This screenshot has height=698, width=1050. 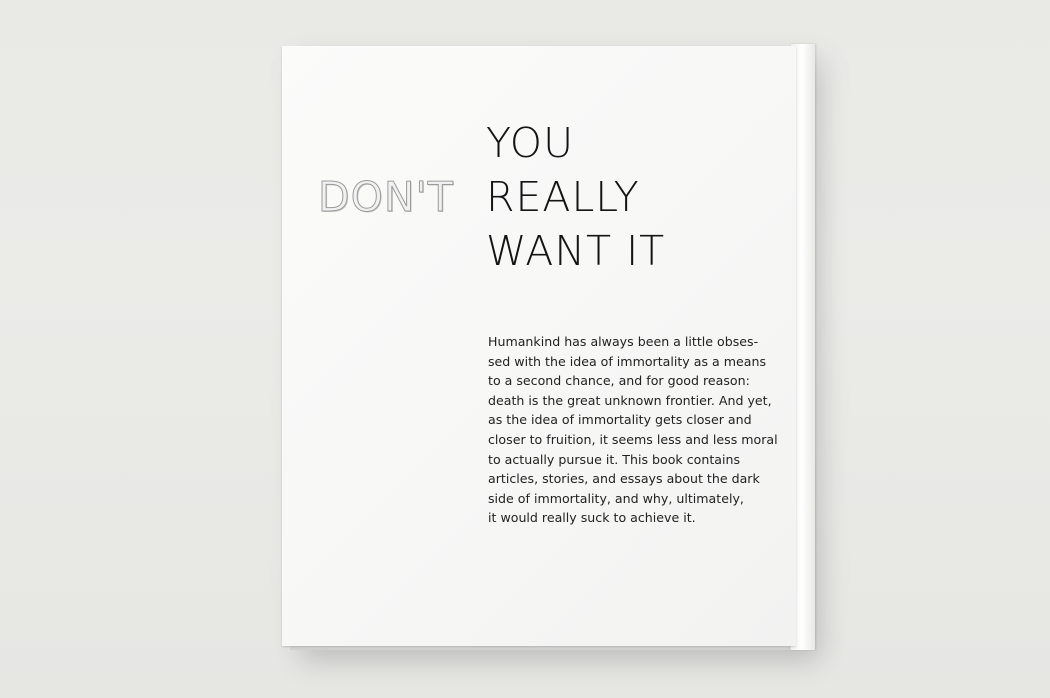 I want to click on book-title: YOU REALLY WANT IT, so click(x=575, y=197).